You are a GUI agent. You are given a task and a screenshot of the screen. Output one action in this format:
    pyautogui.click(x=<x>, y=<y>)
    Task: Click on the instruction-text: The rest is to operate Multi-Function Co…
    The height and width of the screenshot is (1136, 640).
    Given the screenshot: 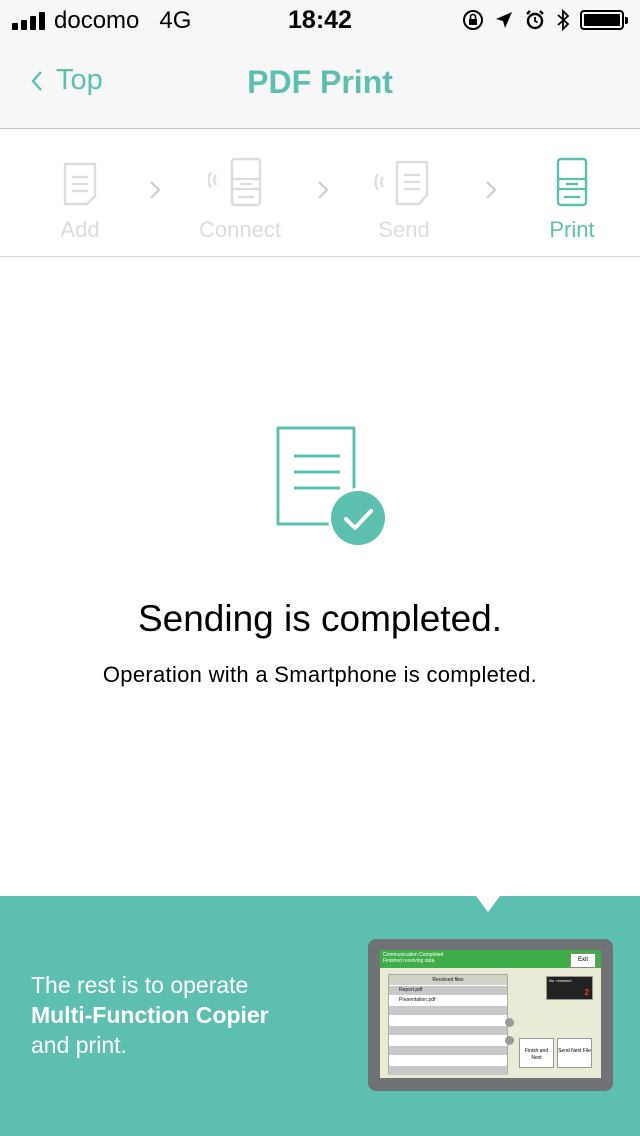 What is the action you would take?
    pyautogui.click(x=150, y=1015)
    